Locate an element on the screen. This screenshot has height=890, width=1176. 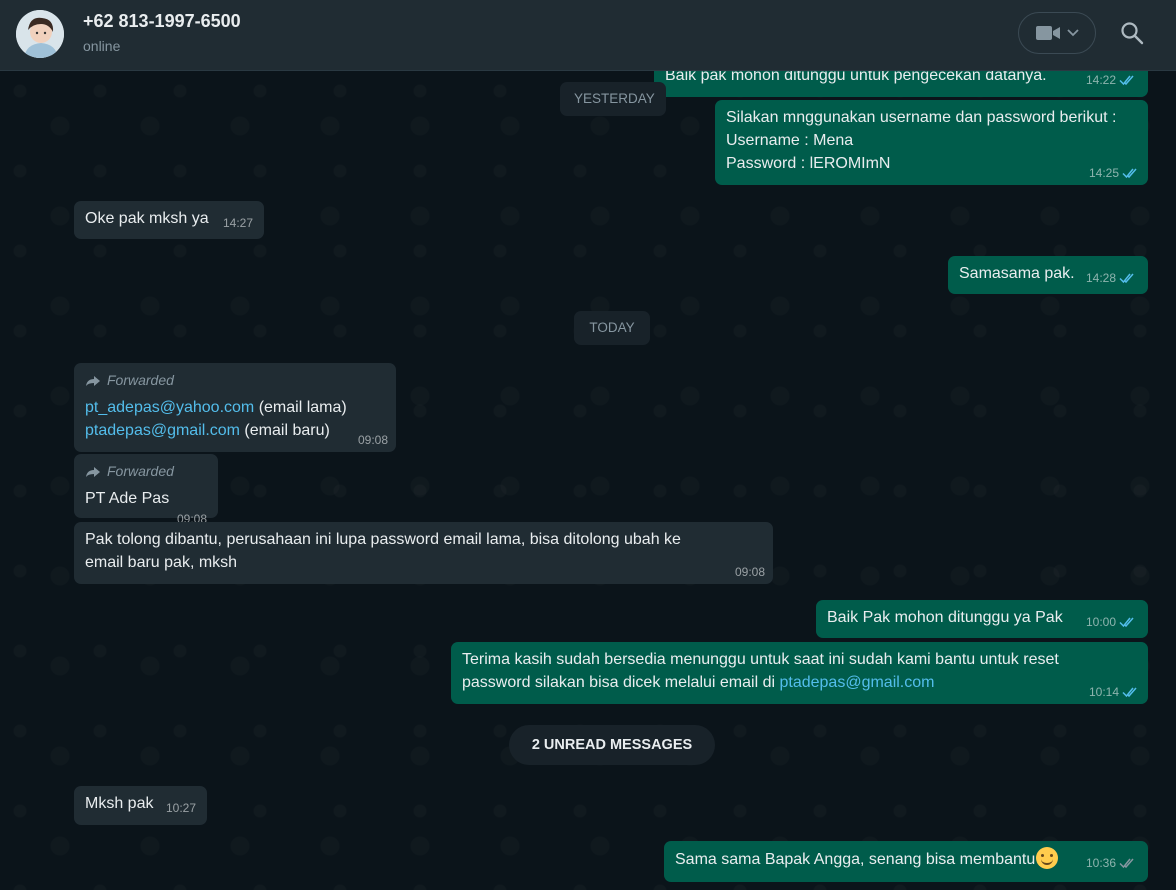
message-bubble: Oke pak mksh ya 14:27 is located at coordinates (169, 220).